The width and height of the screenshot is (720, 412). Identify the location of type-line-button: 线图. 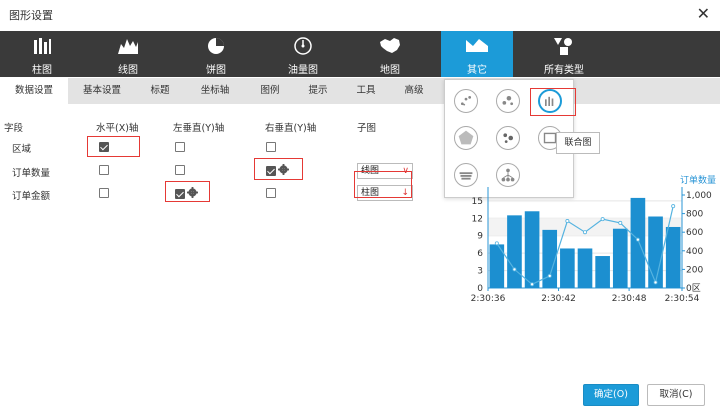
(128, 54).